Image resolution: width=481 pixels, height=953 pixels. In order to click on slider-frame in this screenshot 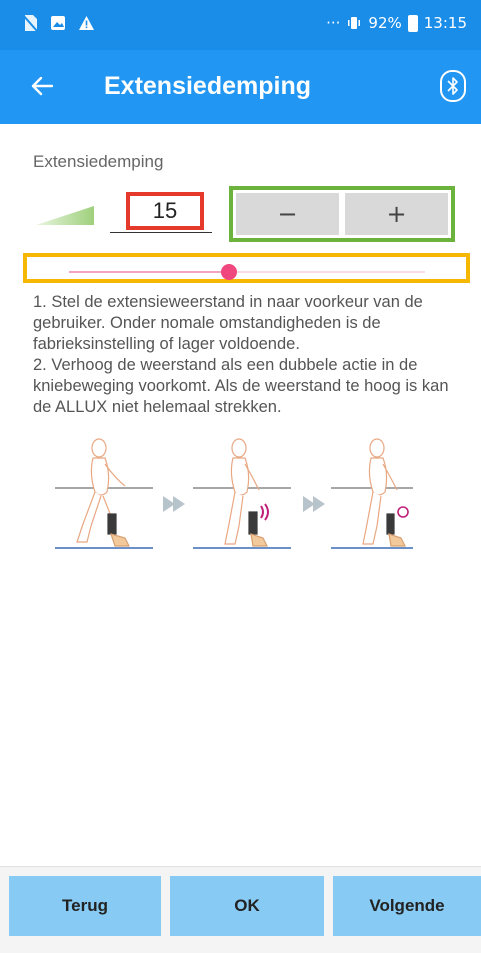, I will do `click(246, 268)`.